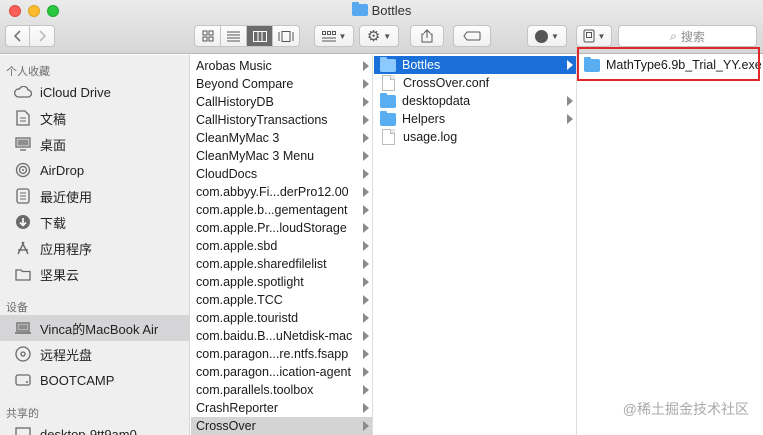 Image resolution: width=763 pixels, height=435 pixels. I want to click on sidebar-item-icloud-drive: iCloud Drive, so click(94, 92).